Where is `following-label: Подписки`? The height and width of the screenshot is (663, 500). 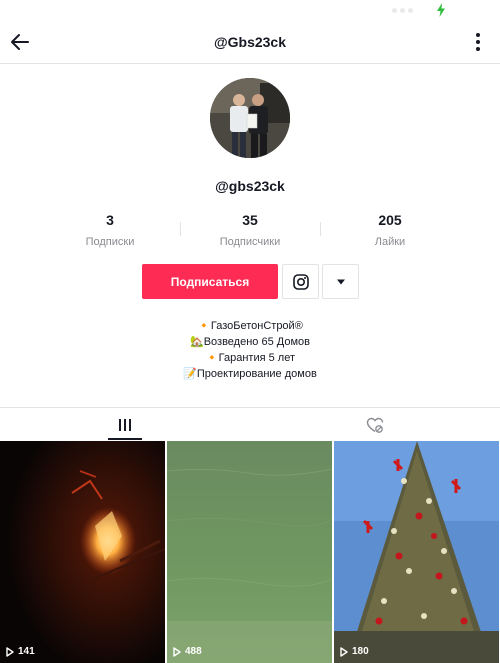 following-label: Подписки is located at coordinates (110, 242).